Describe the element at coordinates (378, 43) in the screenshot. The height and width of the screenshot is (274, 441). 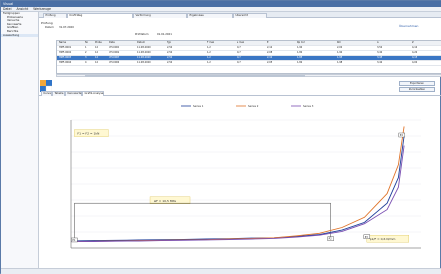
I see `column-header: A` at that location.